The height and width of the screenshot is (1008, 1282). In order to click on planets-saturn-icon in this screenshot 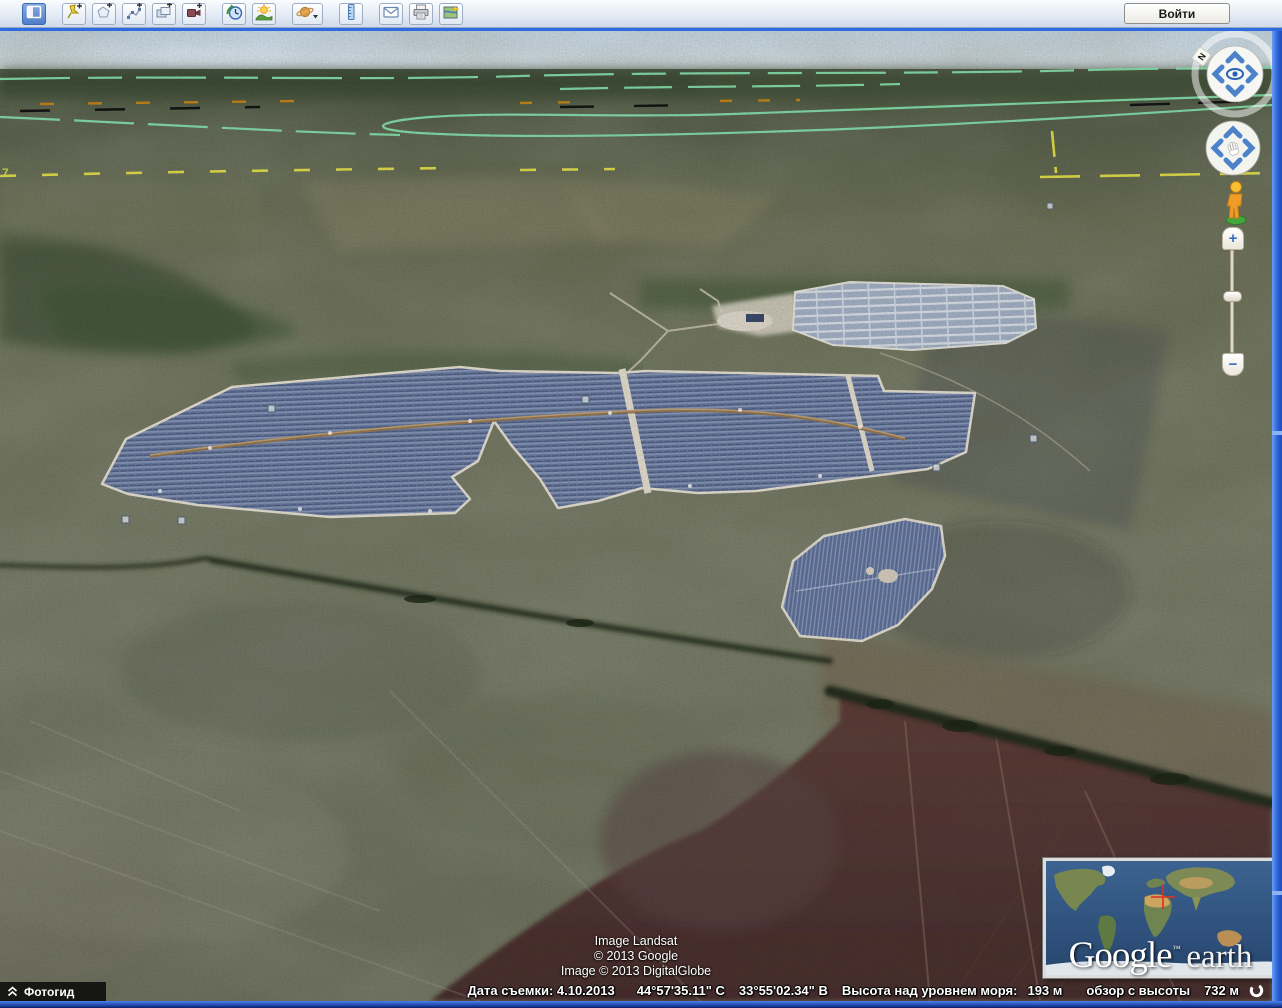, I will do `click(307, 13)`.